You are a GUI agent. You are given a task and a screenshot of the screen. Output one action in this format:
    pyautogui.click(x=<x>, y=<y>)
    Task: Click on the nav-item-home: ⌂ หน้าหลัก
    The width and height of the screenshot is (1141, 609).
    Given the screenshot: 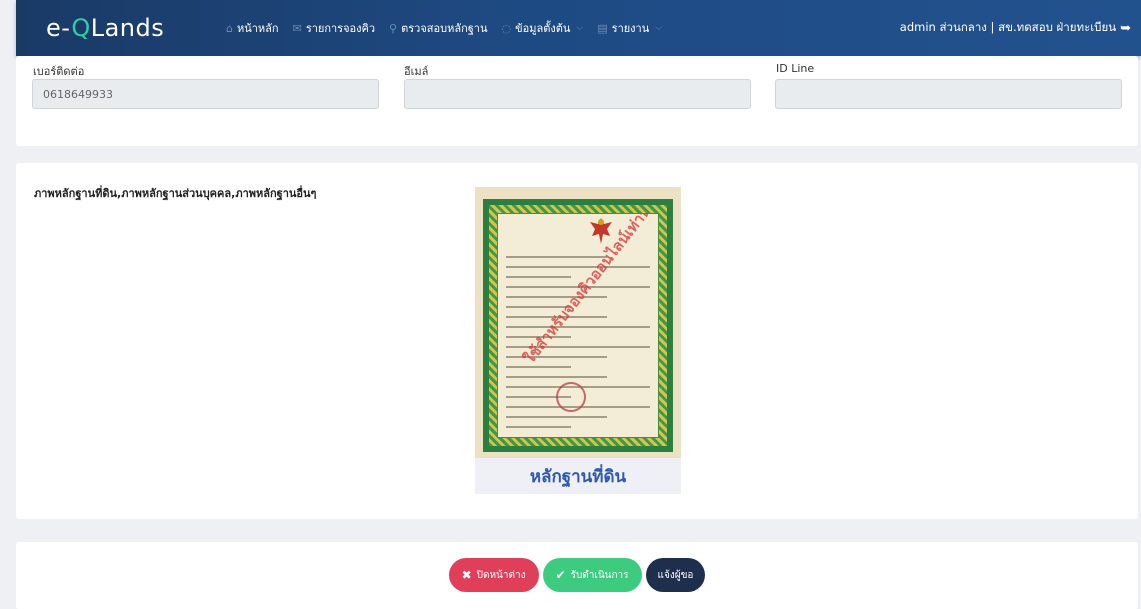 What is the action you would take?
    pyautogui.click(x=252, y=28)
    